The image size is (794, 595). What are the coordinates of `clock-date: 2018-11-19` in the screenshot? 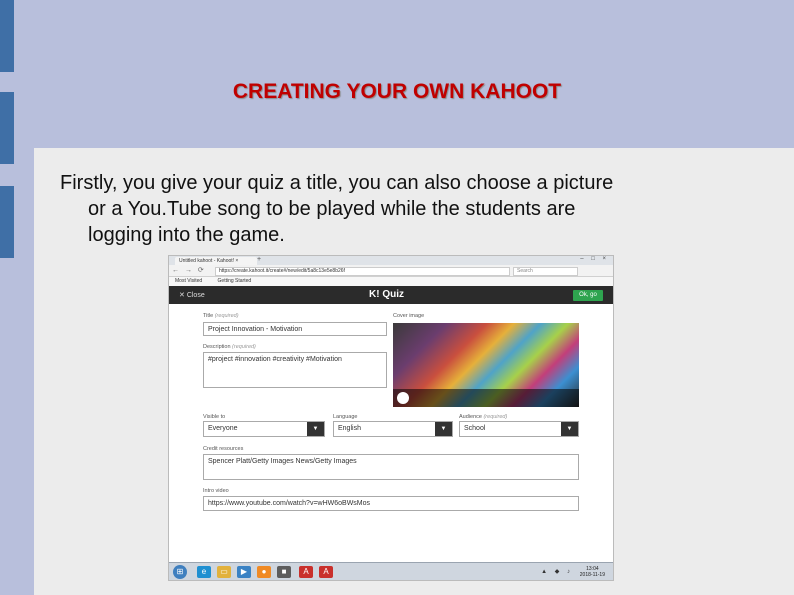 It's located at (592, 575).